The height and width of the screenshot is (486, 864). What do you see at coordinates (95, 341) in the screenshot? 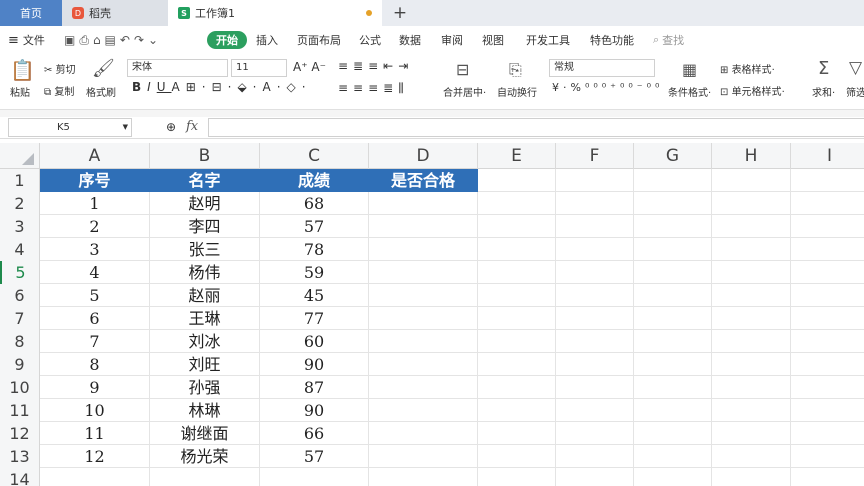
I see `cell-a: 7` at bounding box center [95, 341].